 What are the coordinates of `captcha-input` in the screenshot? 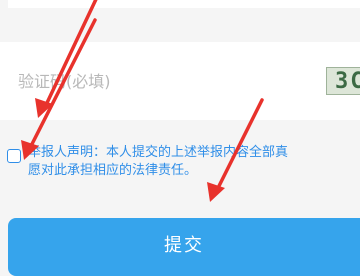 It's located at (158, 81).